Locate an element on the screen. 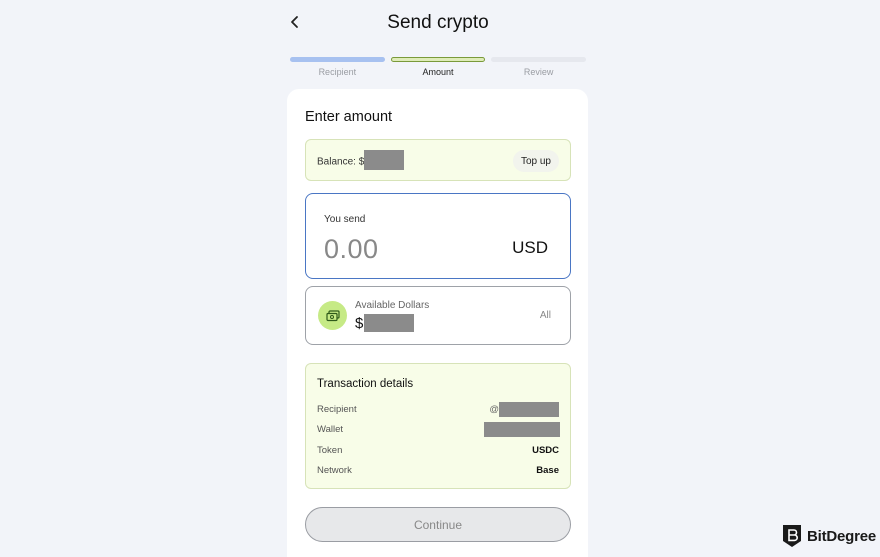 The width and height of the screenshot is (880, 557). wallet-redacted is located at coordinates (522, 429).